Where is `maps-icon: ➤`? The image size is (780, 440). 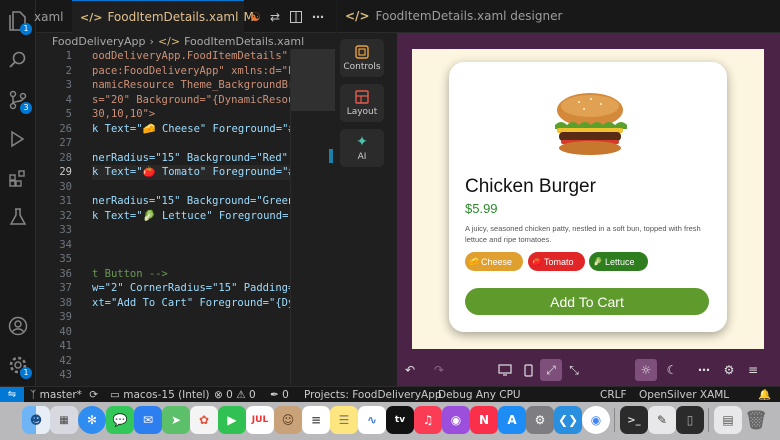 maps-icon: ➤ is located at coordinates (176, 420).